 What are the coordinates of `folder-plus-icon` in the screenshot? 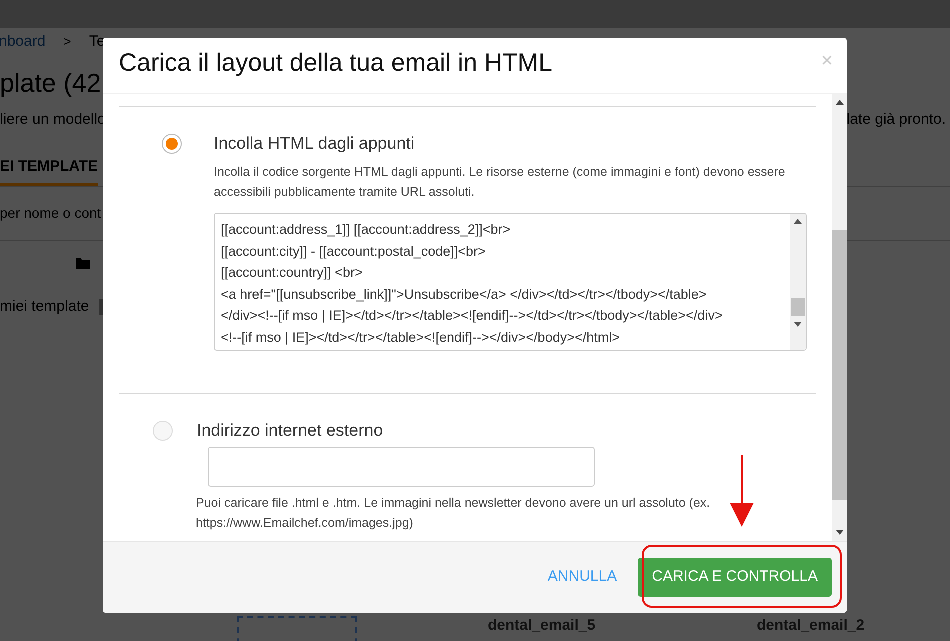 It's located at (83, 263).